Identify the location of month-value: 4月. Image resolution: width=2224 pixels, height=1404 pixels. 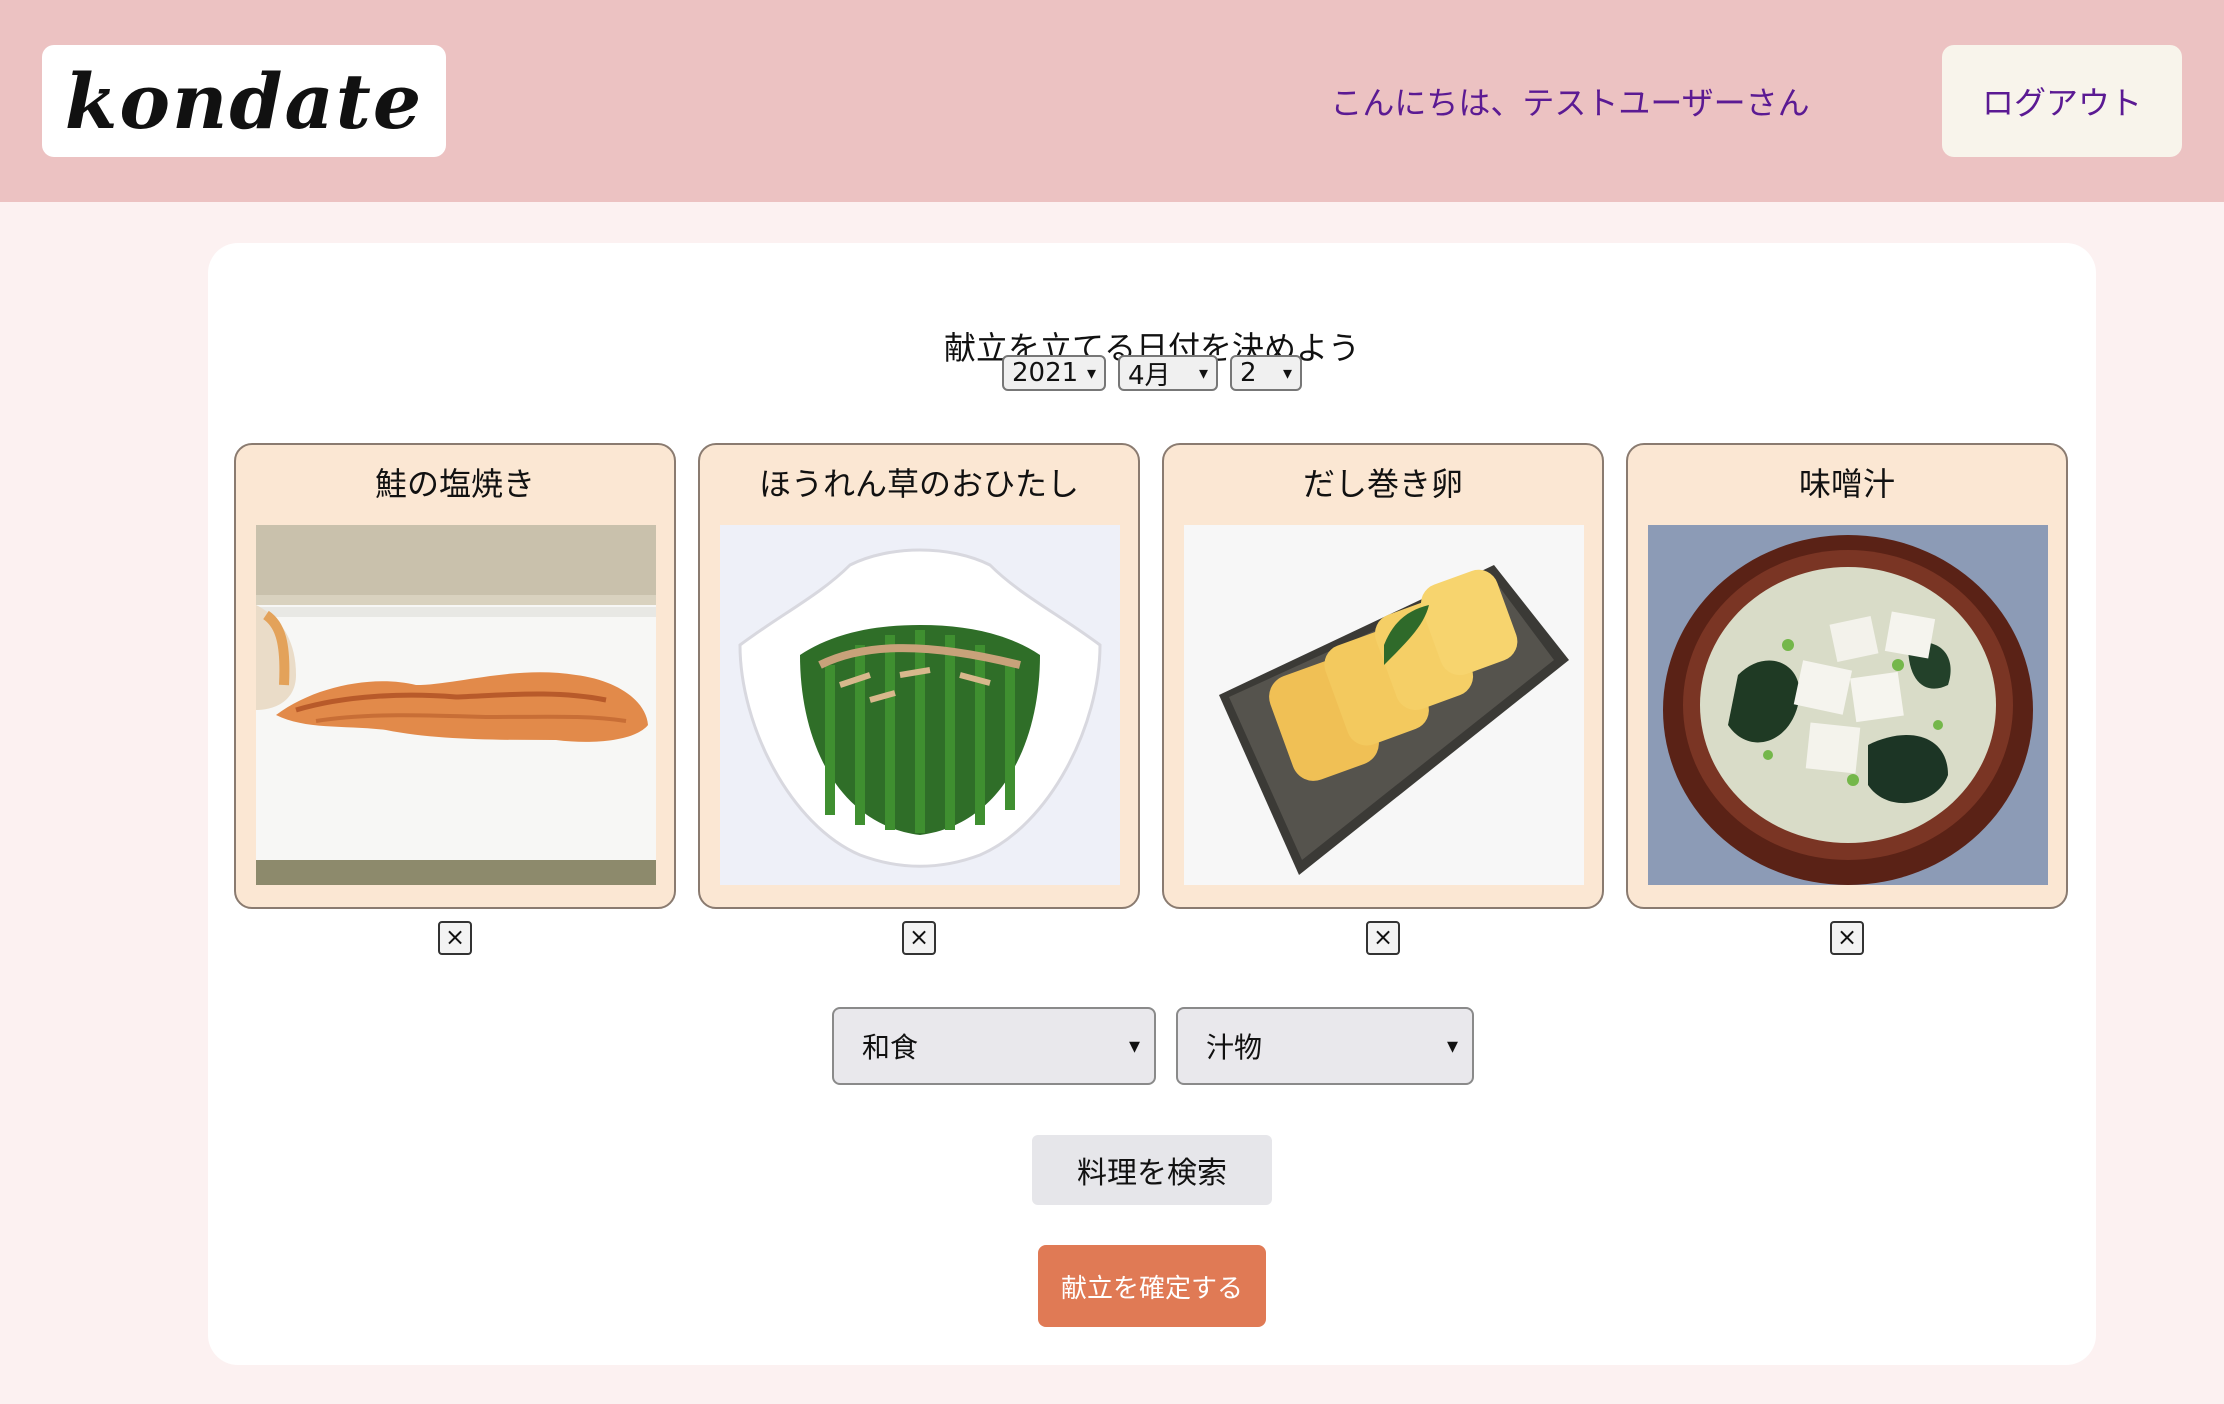
(1149, 375).